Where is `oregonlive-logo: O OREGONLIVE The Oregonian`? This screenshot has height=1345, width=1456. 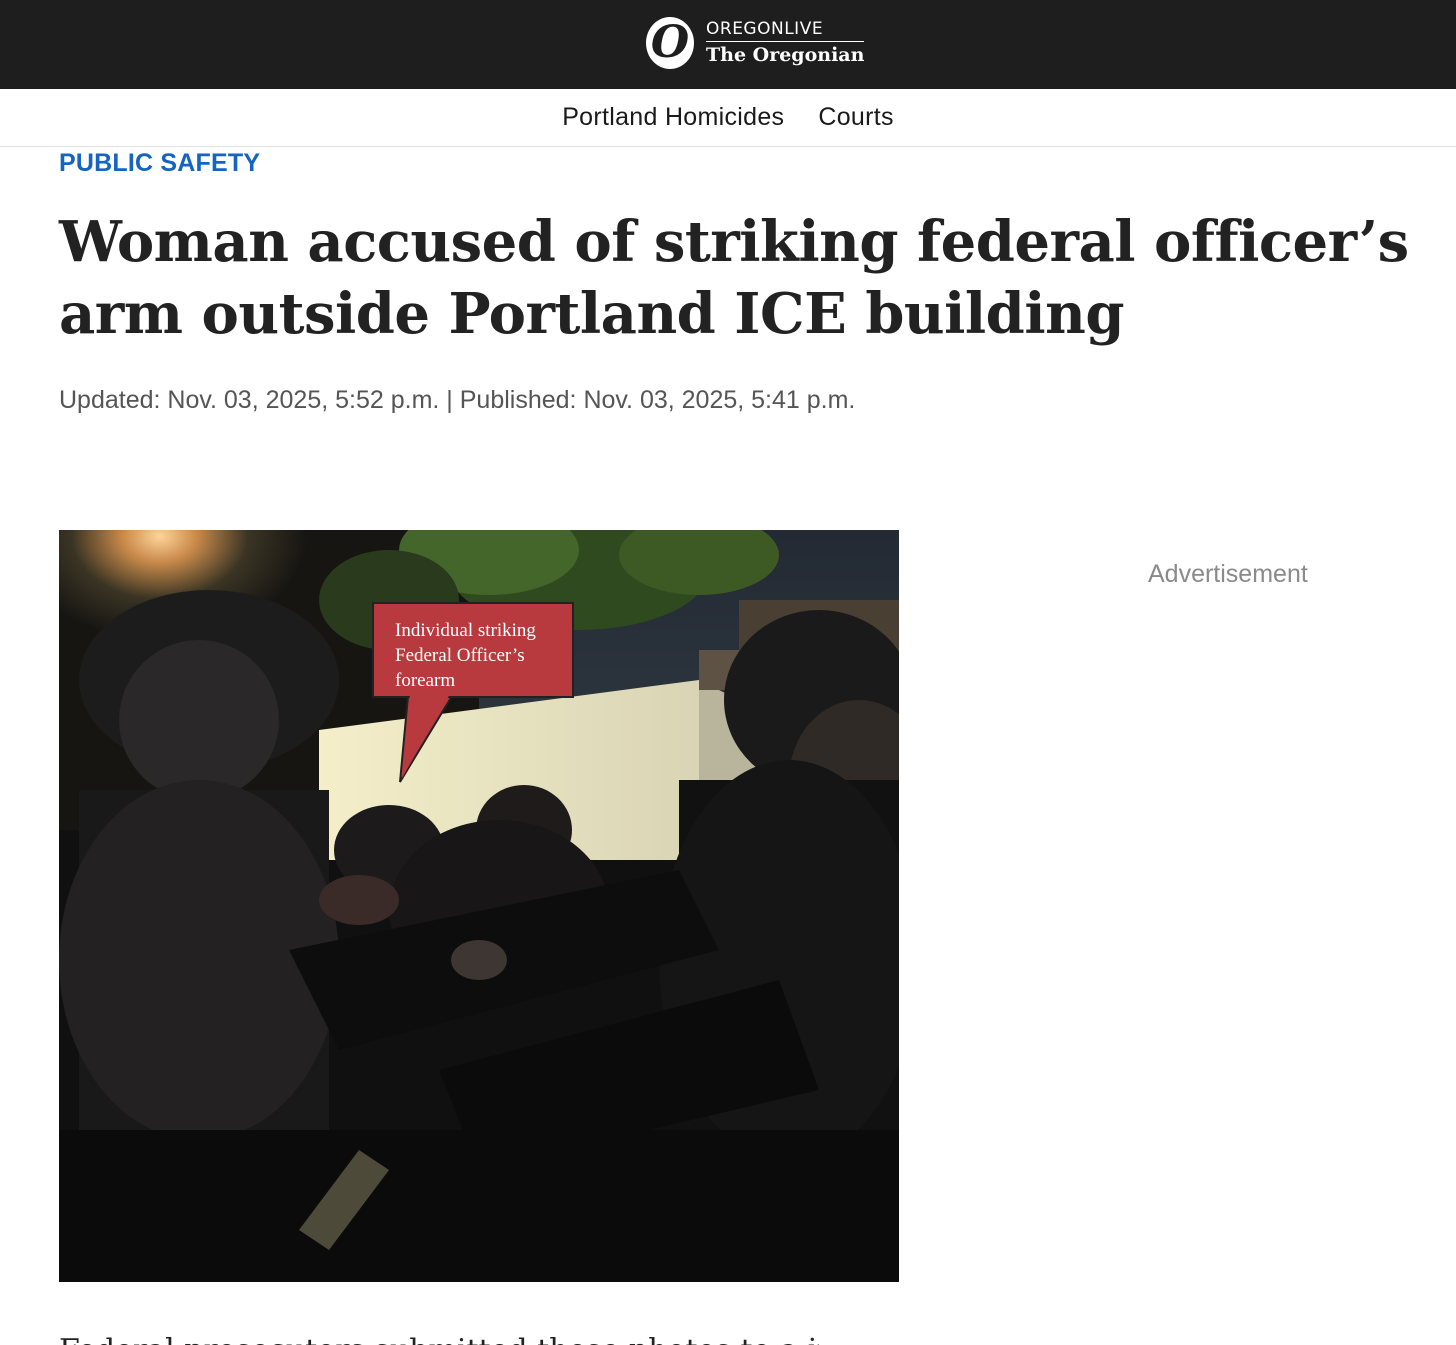
oregonlive-logo: O OREGONLIVE The Oregonian is located at coordinates (755, 43).